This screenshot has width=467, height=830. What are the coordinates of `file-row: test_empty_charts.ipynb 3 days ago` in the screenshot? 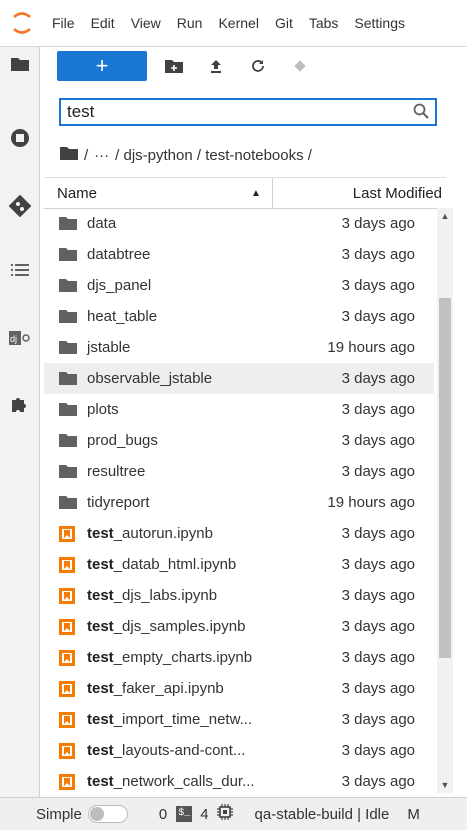 It's located at (239, 657).